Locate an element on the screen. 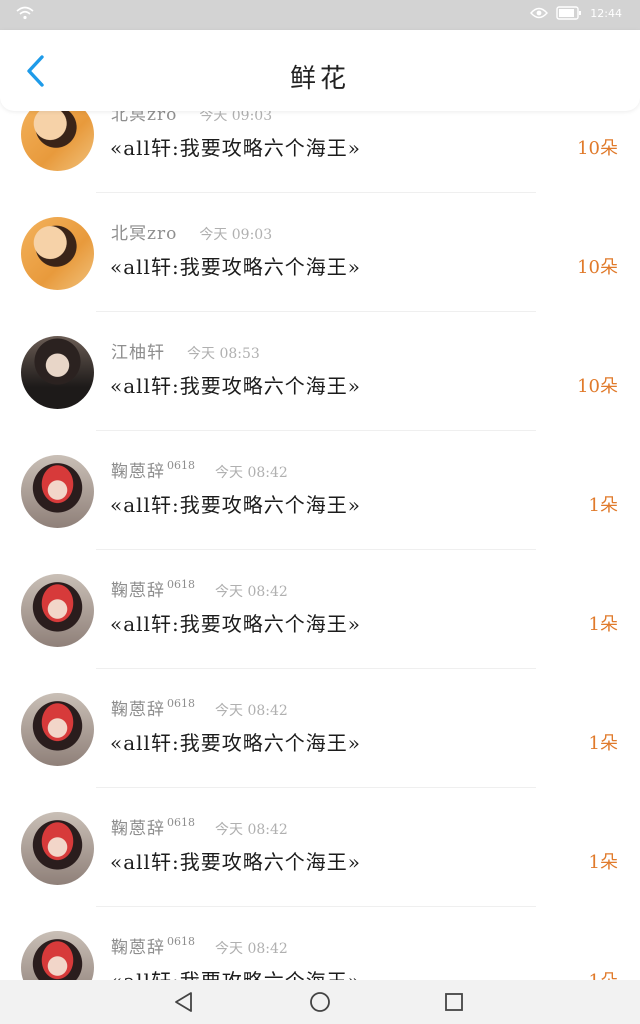 The width and height of the screenshot is (640, 1024). page-title: 鲜花 is located at coordinates (319, 79).